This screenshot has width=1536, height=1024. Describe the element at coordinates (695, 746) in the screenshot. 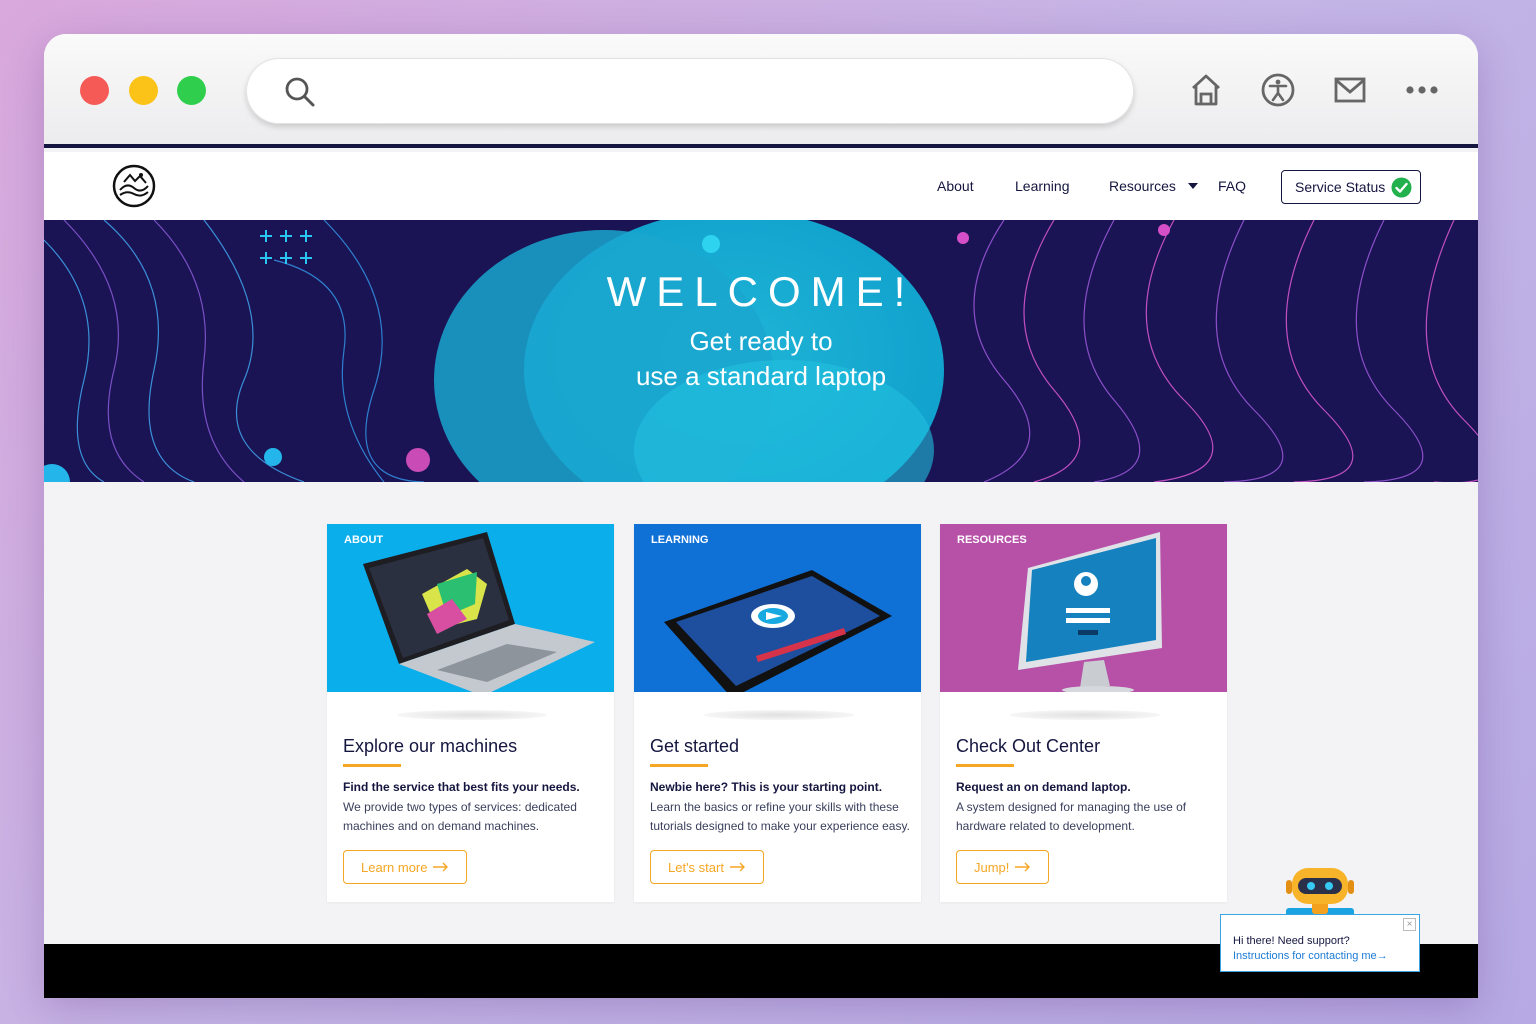

I see `card-title: Get started` at that location.